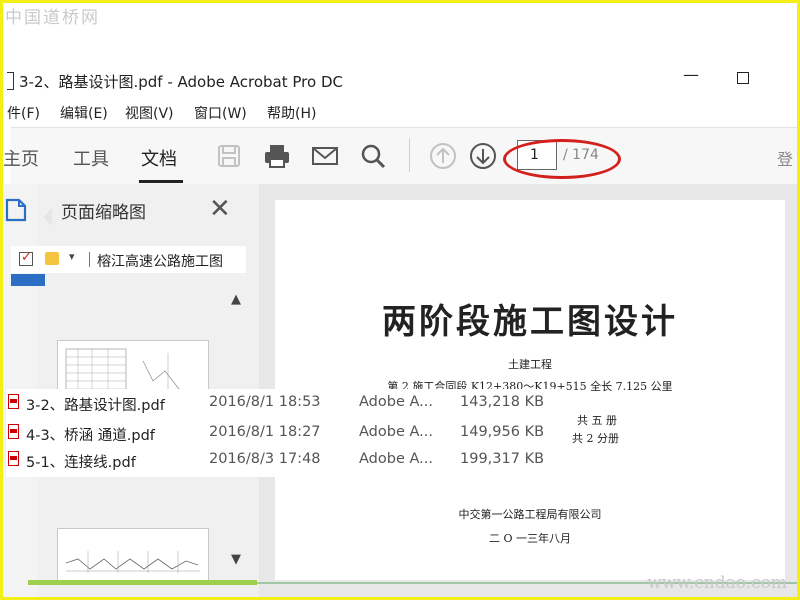 The height and width of the screenshot is (600, 800). I want to click on menu-edit: 编辑(E), so click(84, 113).